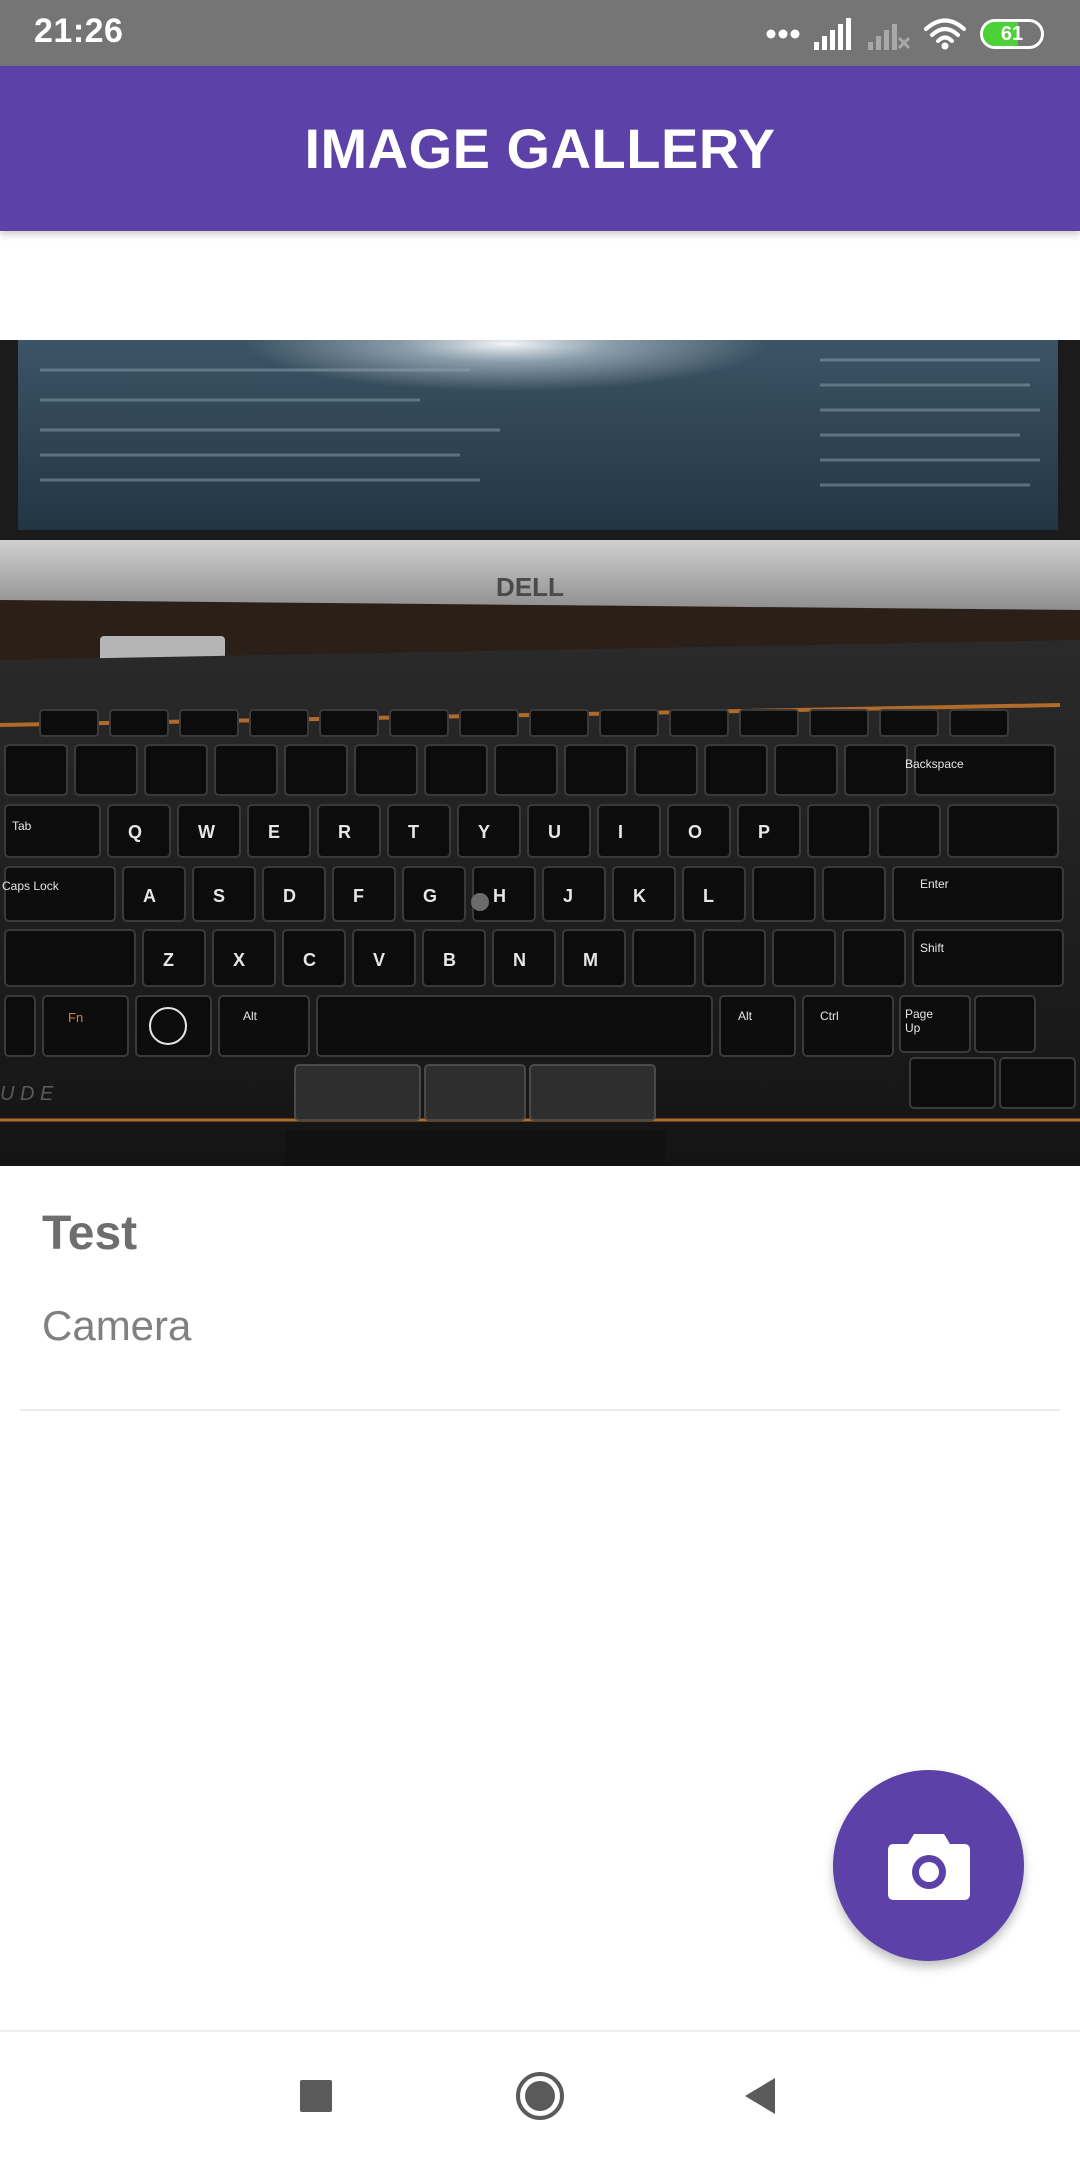  What do you see at coordinates (620, 832) in the screenshot?
I see `svg-text: I` at bounding box center [620, 832].